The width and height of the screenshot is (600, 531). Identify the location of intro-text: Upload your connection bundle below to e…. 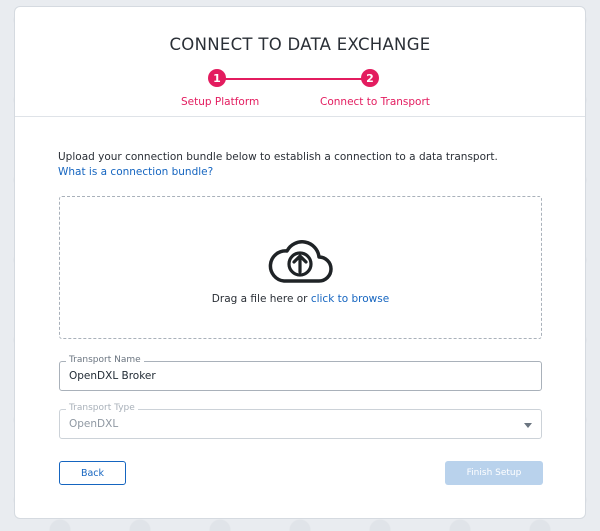
(288, 165).